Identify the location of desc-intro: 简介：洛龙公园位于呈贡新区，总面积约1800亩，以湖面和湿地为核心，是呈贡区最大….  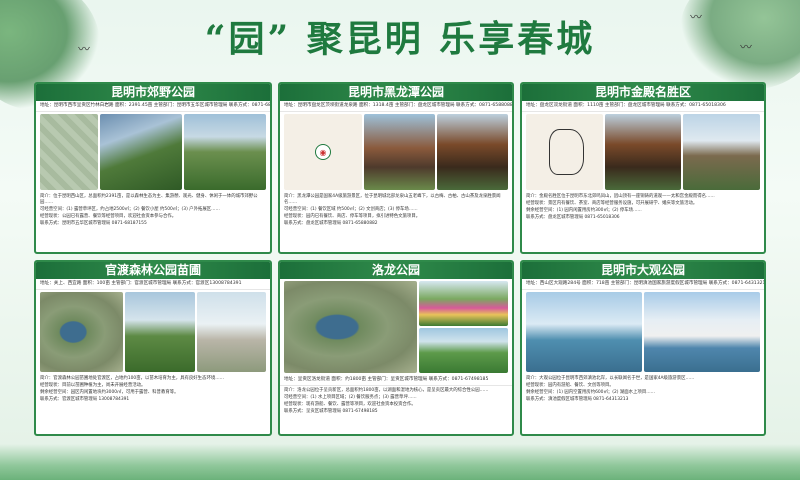
(386, 390).